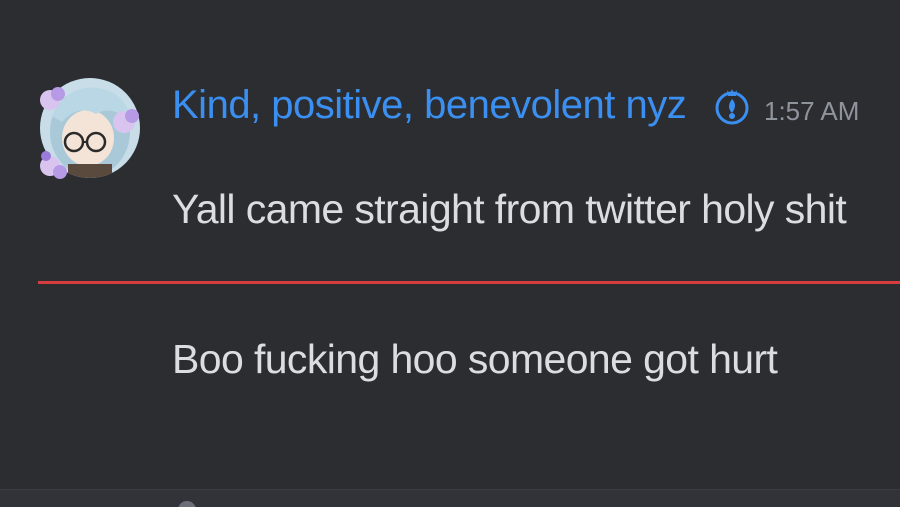 The width and height of the screenshot is (900, 507). I want to click on new-messages-divider, so click(469, 282).